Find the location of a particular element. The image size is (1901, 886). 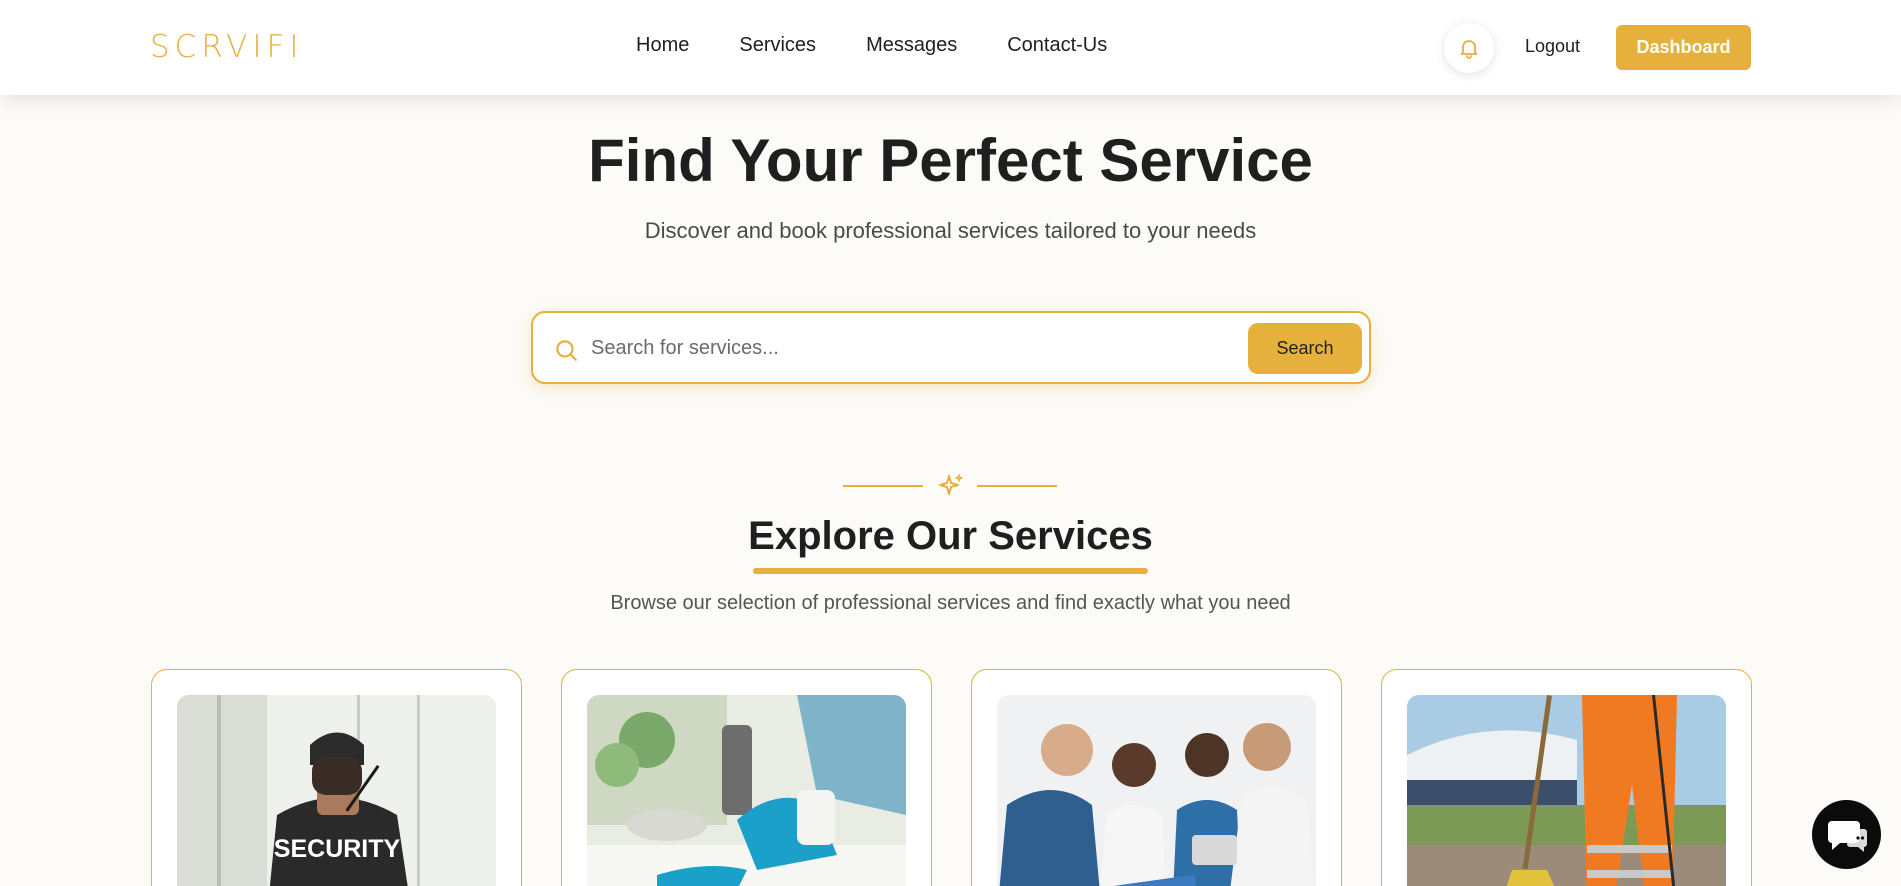

logo: SCRVIFI is located at coordinates (227, 47).